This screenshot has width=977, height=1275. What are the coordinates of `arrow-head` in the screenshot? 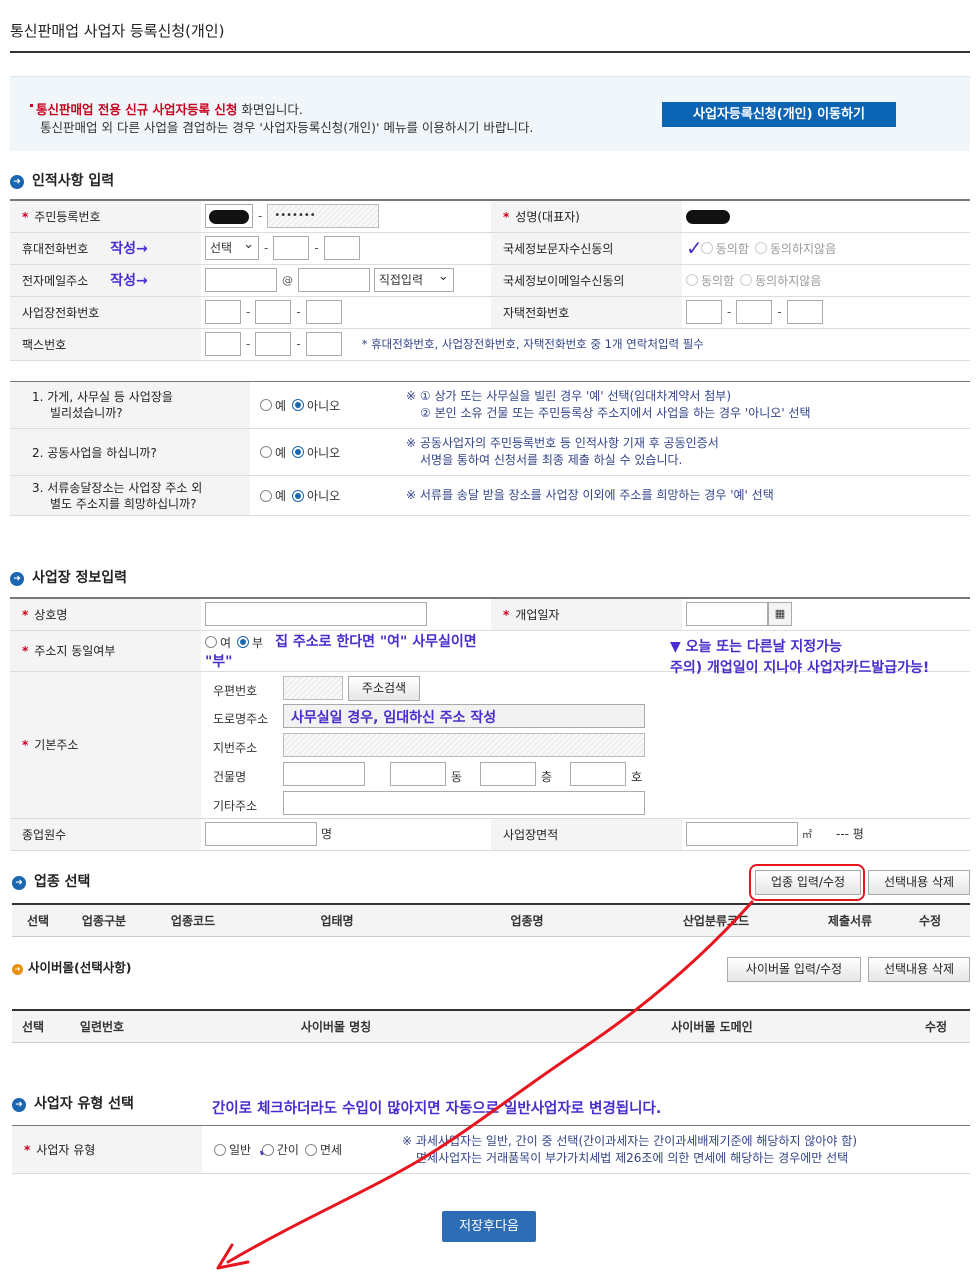 It's located at (233, 1256).